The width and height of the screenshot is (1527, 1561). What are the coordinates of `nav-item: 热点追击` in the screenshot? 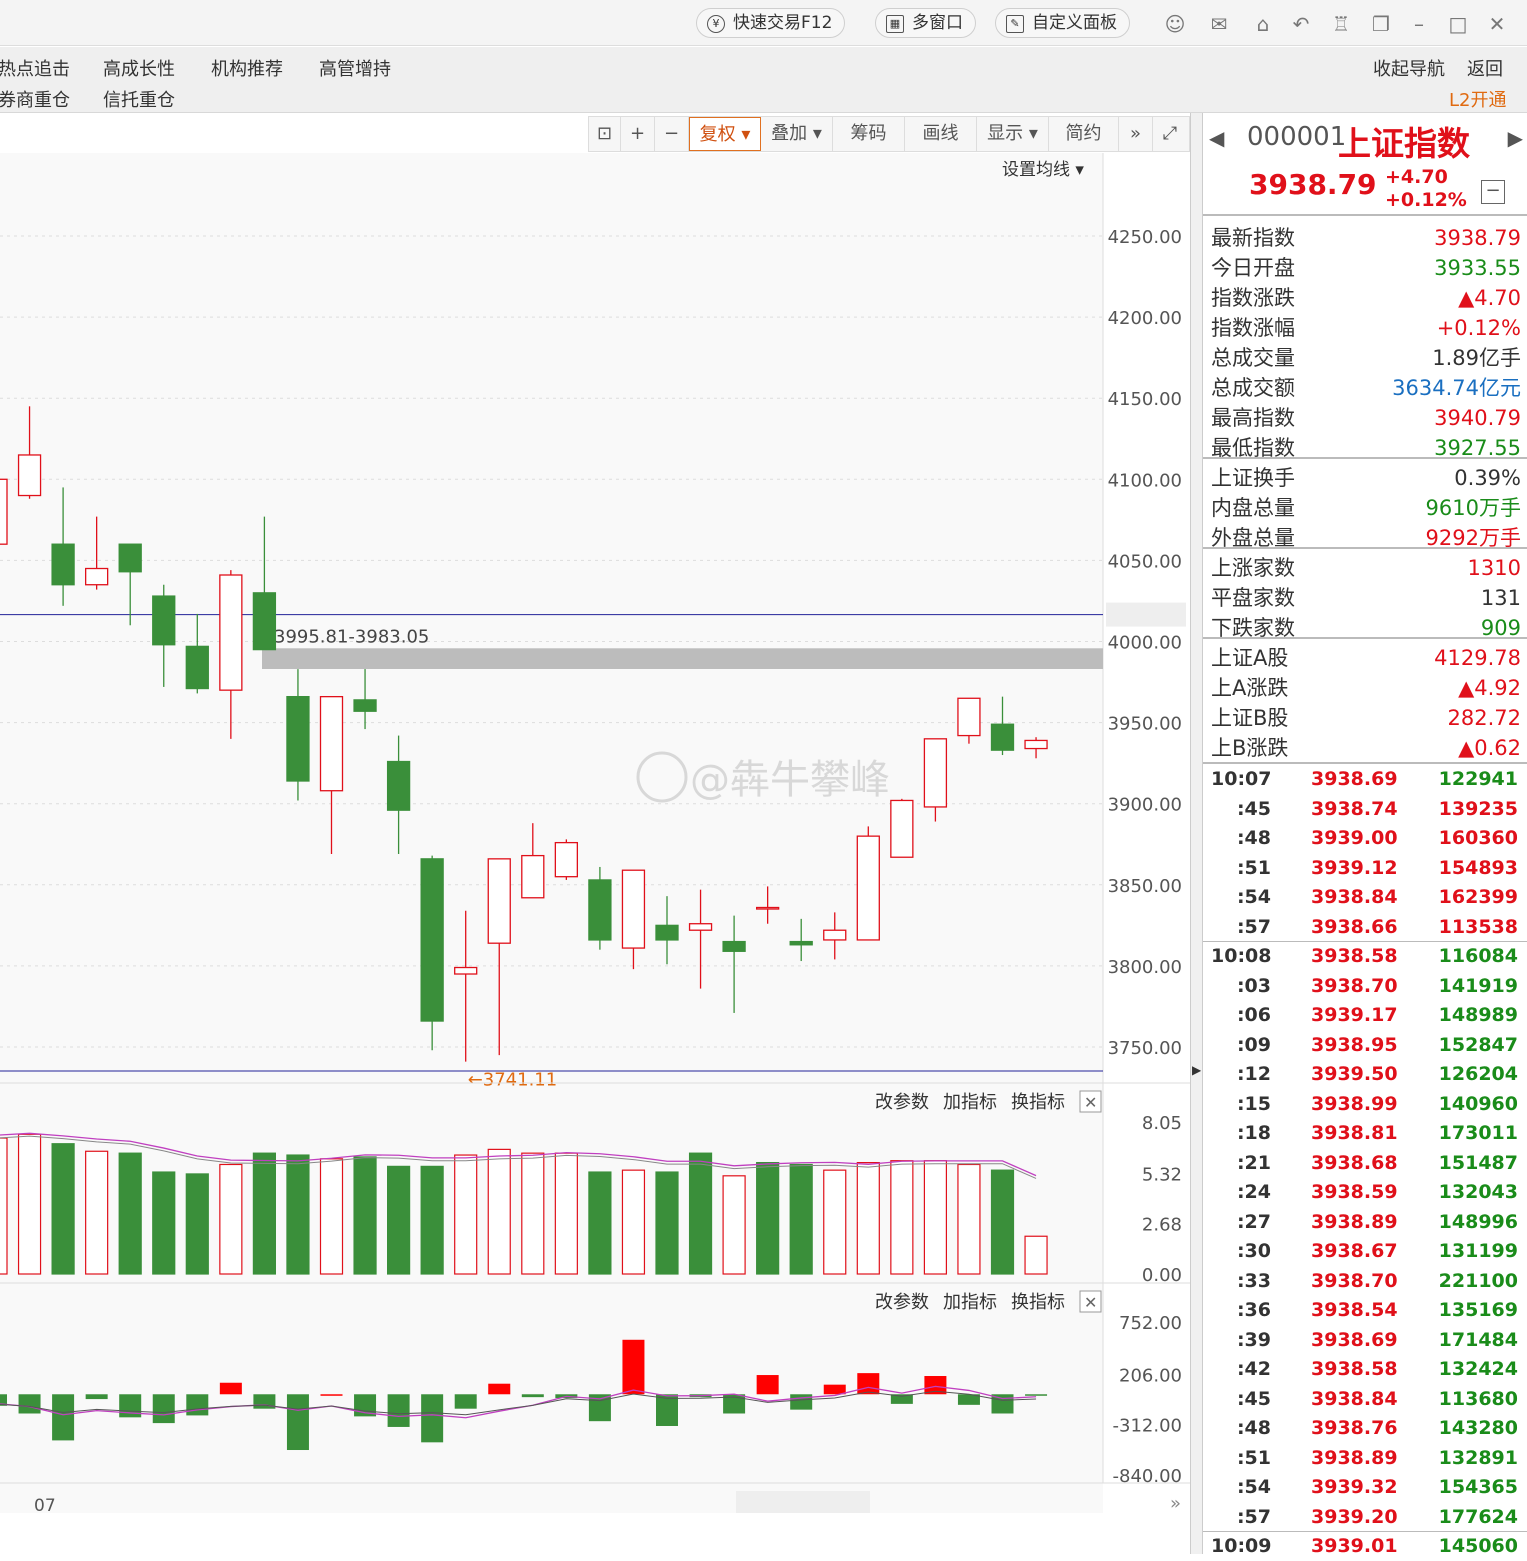 It's located at (35, 68).